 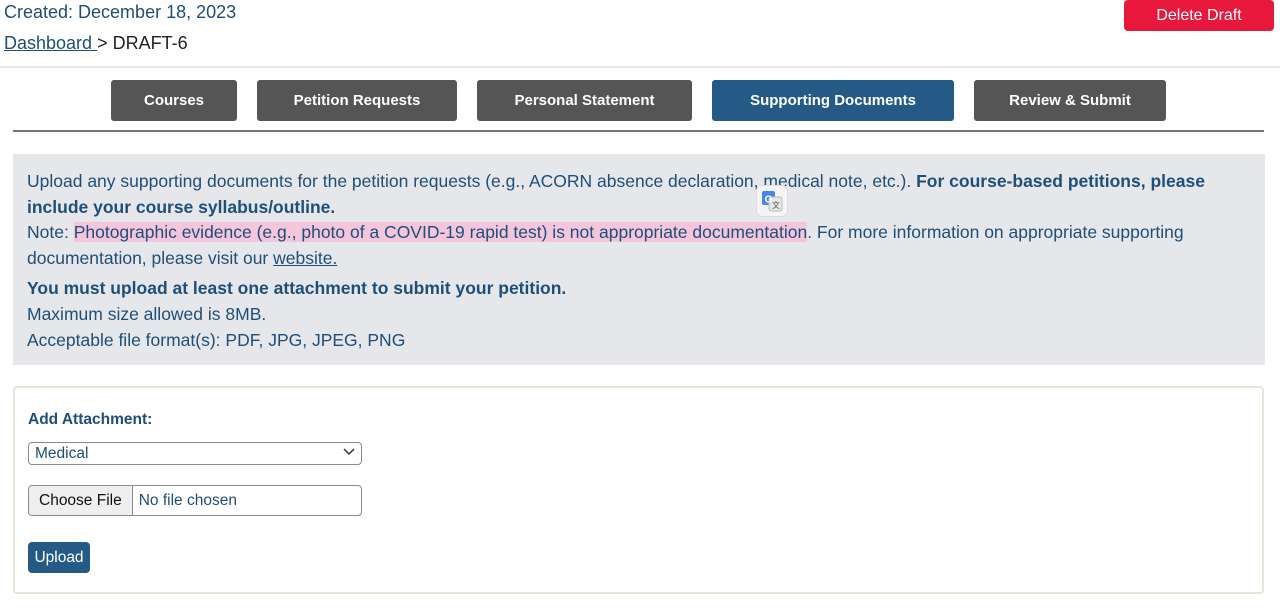 I want to click on translate-icon: G 文, so click(x=772, y=201).